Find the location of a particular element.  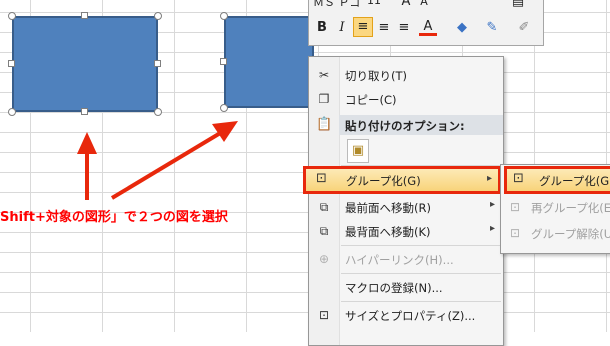

copy-icon: ❐ is located at coordinates (324, 99).